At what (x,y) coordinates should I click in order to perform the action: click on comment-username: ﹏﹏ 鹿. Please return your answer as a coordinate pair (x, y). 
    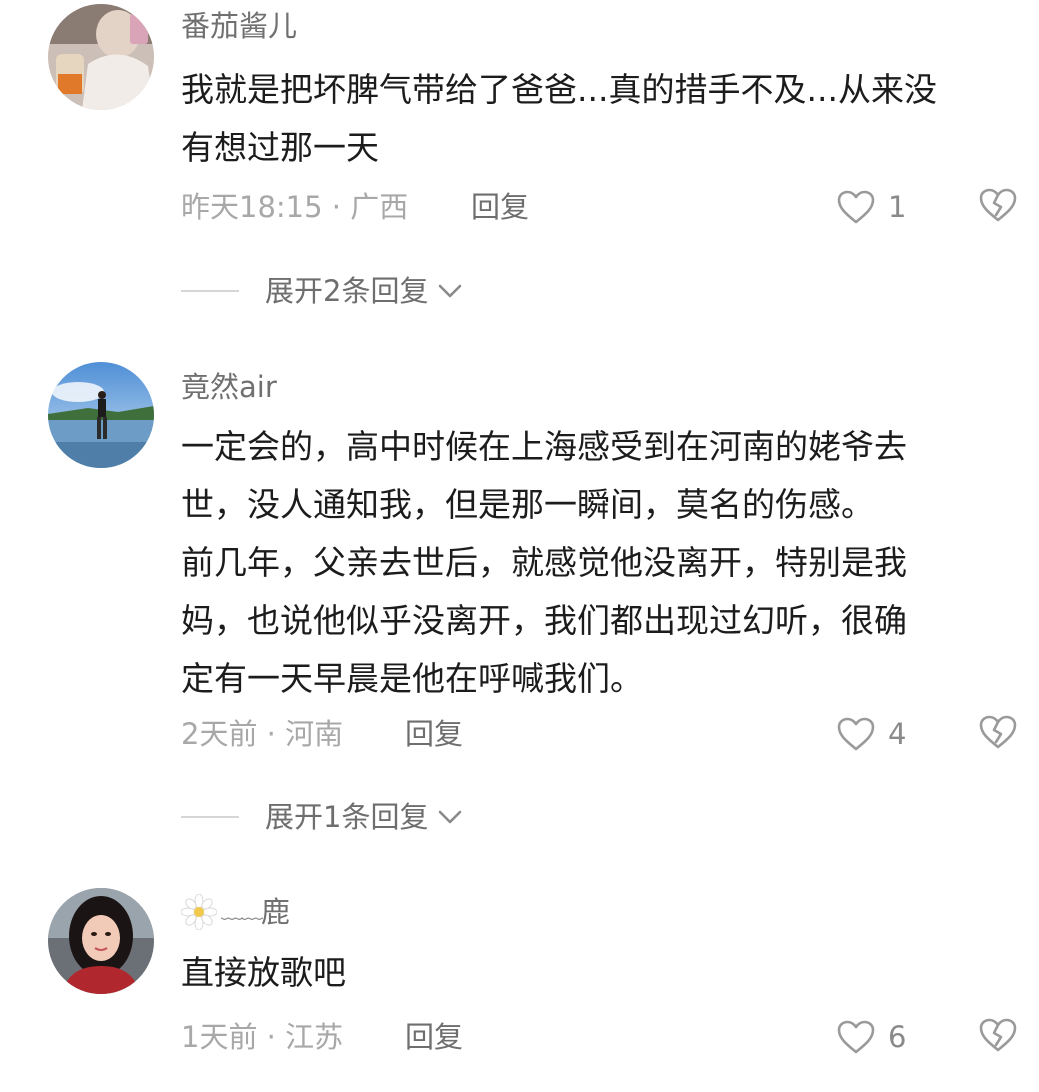
    Looking at the image, I should click on (235, 912).